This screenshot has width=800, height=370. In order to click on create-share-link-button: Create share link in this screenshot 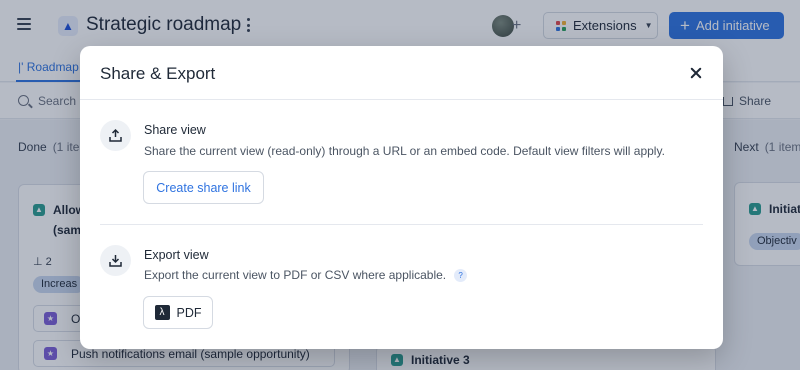, I will do `click(203, 187)`.